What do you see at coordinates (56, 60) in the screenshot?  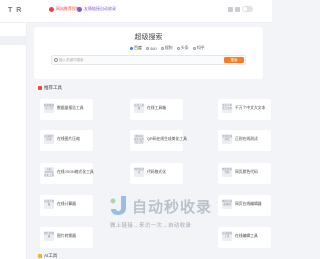 I see `search-icon` at bounding box center [56, 60].